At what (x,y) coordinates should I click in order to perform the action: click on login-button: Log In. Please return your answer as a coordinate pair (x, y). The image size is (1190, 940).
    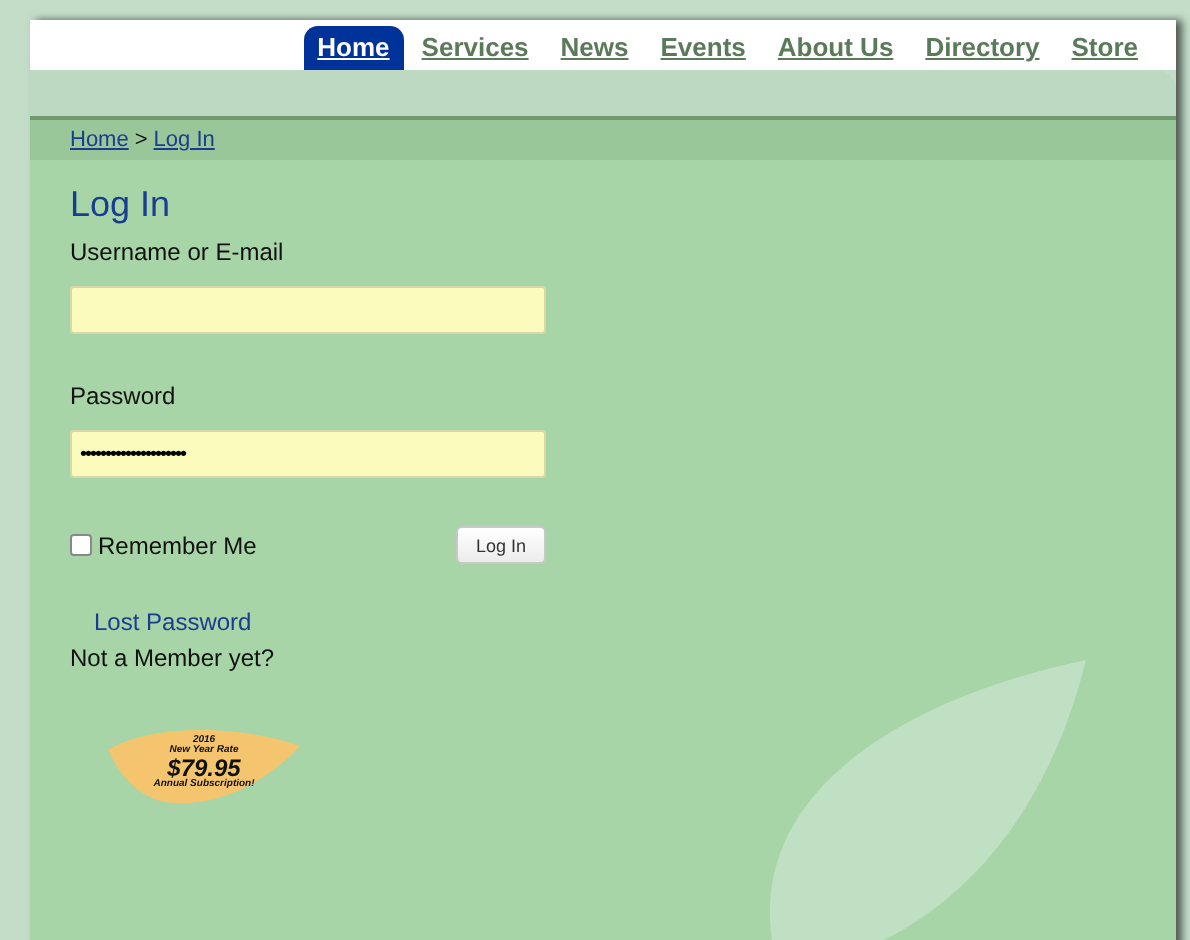
    Looking at the image, I should click on (500, 545).